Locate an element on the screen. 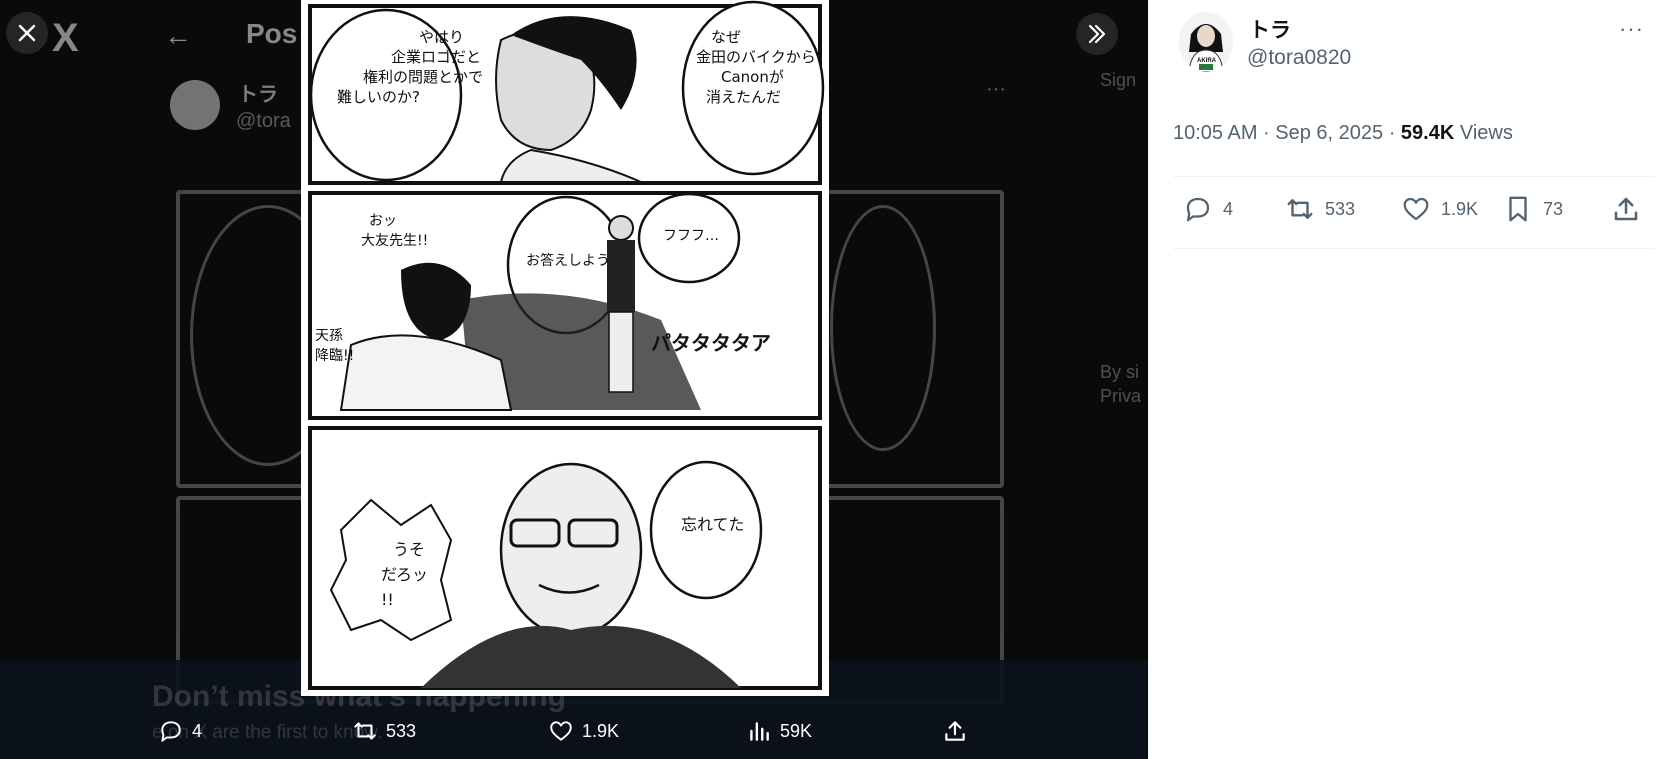  tweet-meta: 10:05 AM · Sep 6, 2025 · 59.4K Views is located at coordinates (1343, 133).